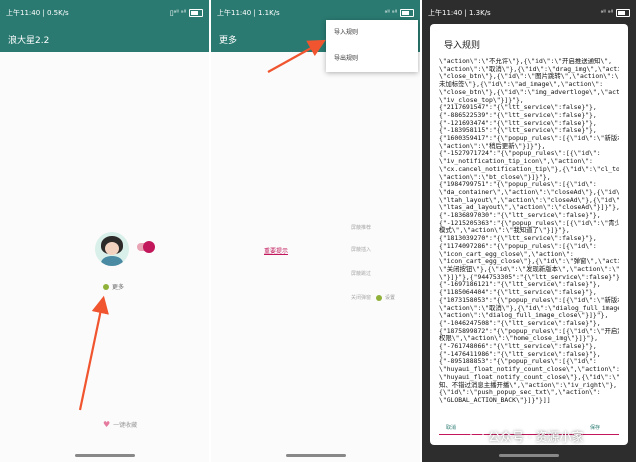  Describe the element at coordinates (177, 13) in the screenshot. I see `signal-icon: ▯ᵃˡˡ ᵃˡˡ` at that location.